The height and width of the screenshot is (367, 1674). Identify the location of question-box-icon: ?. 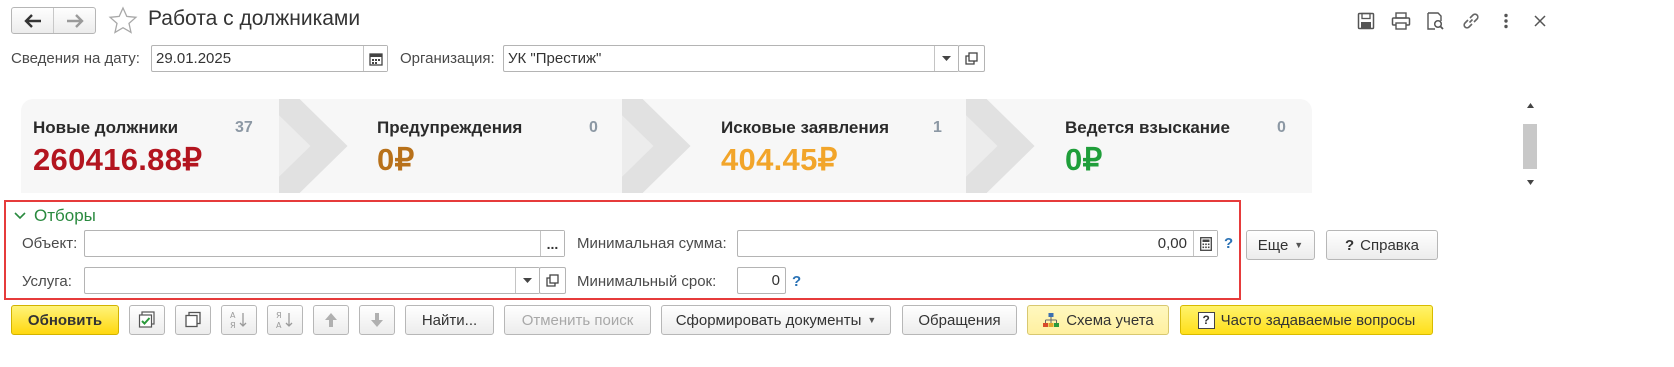
(1206, 320).